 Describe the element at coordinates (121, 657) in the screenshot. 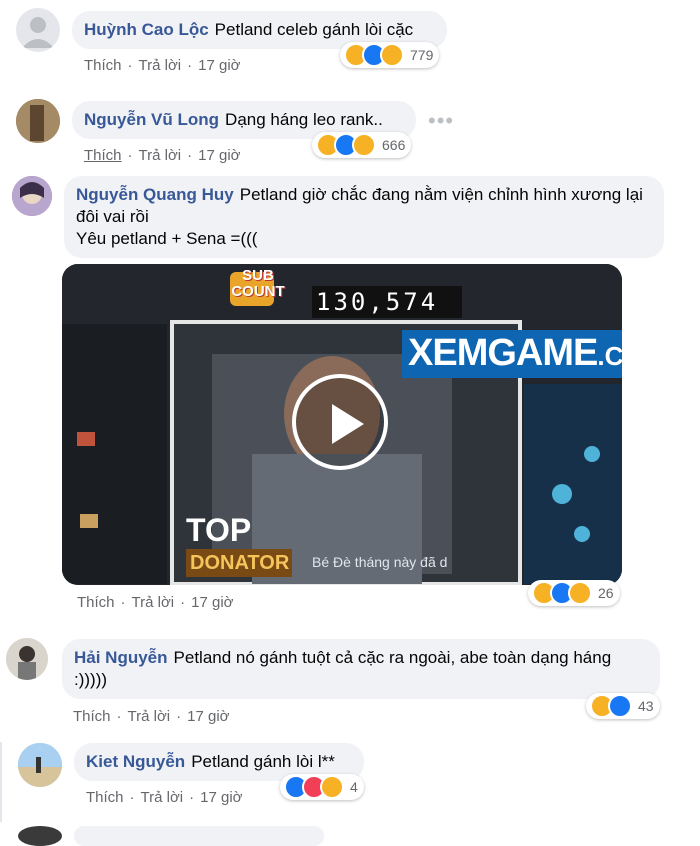

I see `comment-author: Hải Nguyễn` at that location.